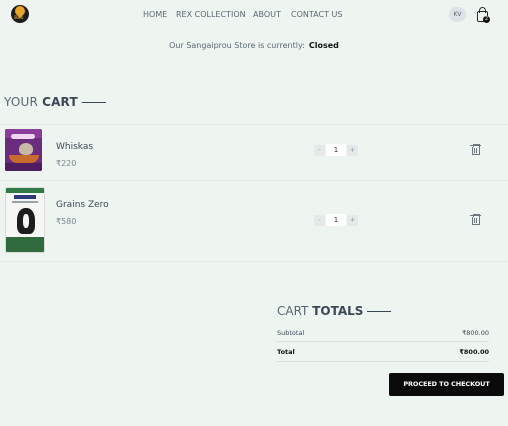  Describe the element at coordinates (155, 14) in the screenshot. I see `nav-home: HOME` at that location.